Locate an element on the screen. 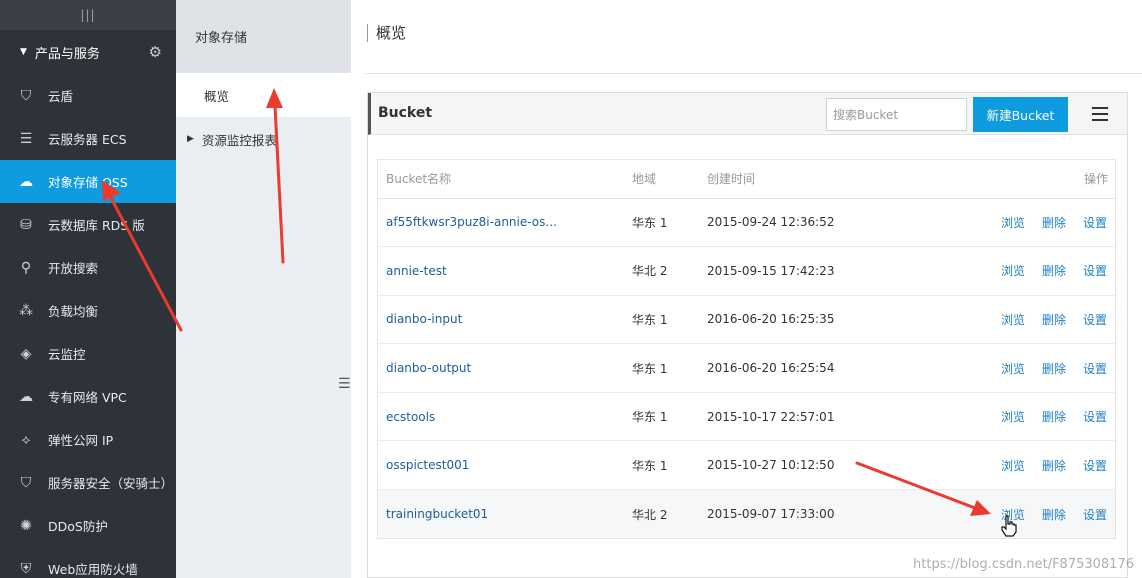 This screenshot has width=1142, height=578. sidebar-item-label: 弹性公网 IP is located at coordinates (81, 440).